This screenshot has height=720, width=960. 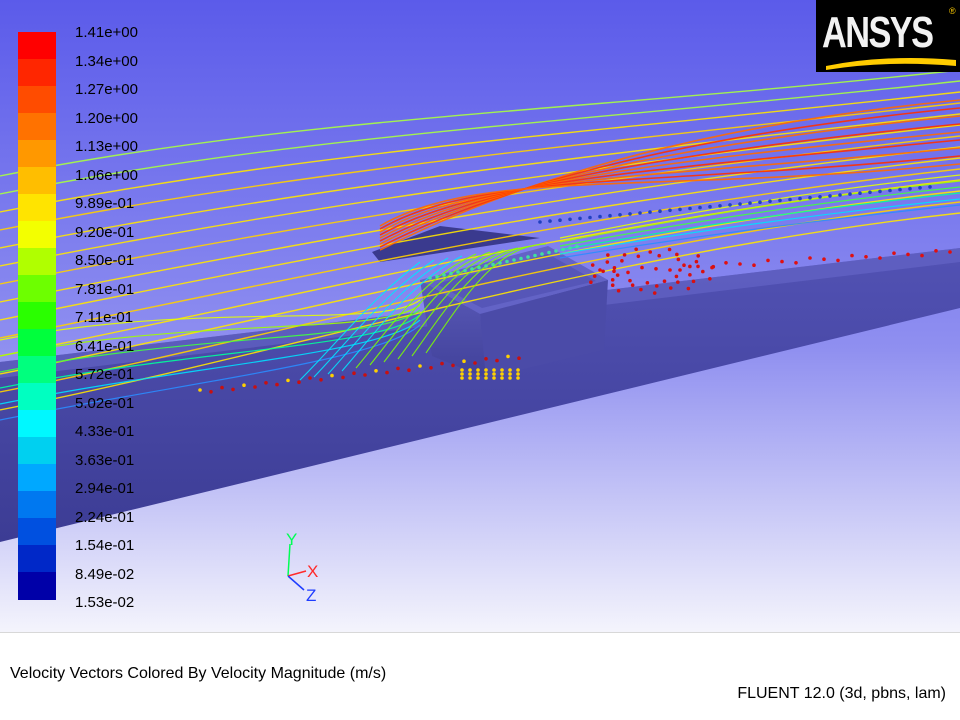 I want to click on axis-label-x: X, so click(x=313, y=571).